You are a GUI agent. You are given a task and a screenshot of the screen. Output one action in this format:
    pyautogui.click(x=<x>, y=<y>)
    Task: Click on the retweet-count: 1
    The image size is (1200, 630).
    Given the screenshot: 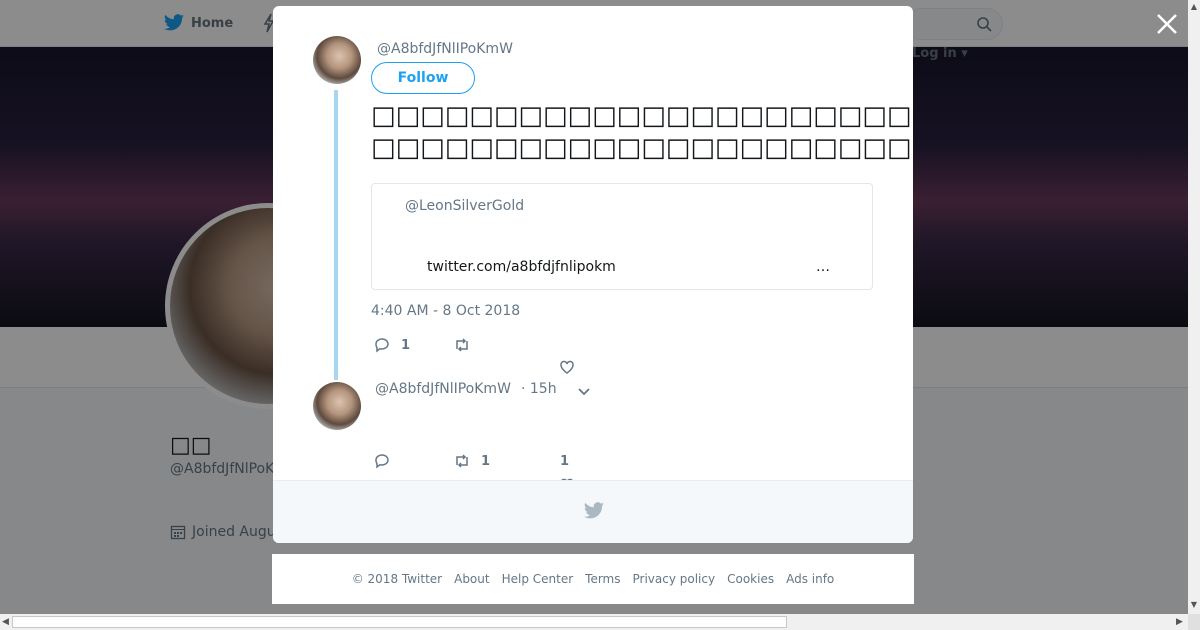 What is the action you would take?
    pyautogui.click(x=486, y=461)
    